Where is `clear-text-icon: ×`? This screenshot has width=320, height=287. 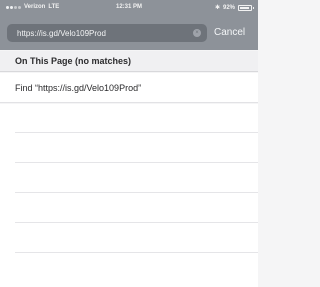 clear-text-icon: × is located at coordinates (197, 33).